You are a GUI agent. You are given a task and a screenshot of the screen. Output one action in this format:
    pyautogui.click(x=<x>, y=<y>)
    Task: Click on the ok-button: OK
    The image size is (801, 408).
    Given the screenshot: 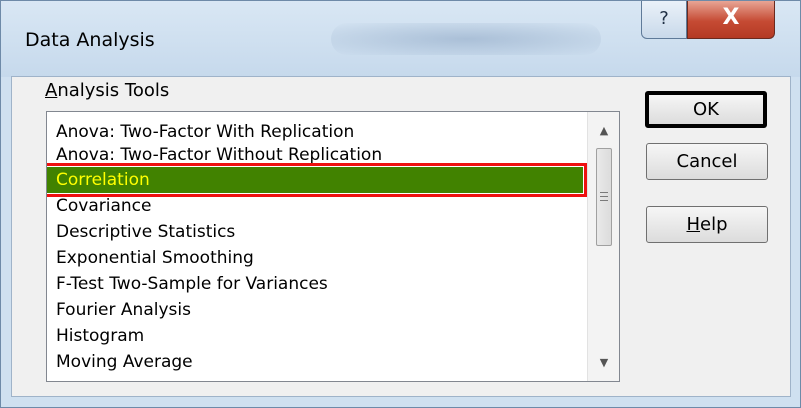 What is the action you would take?
    pyautogui.click(x=706, y=109)
    